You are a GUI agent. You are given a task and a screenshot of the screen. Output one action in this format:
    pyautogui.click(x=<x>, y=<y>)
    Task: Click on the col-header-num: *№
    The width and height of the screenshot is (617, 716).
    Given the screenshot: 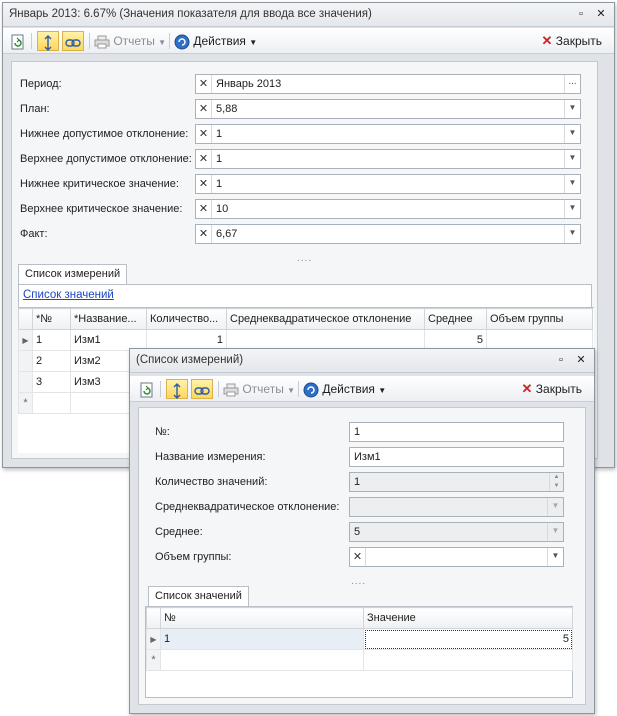 What is the action you would take?
    pyautogui.click(x=51, y=319)
    